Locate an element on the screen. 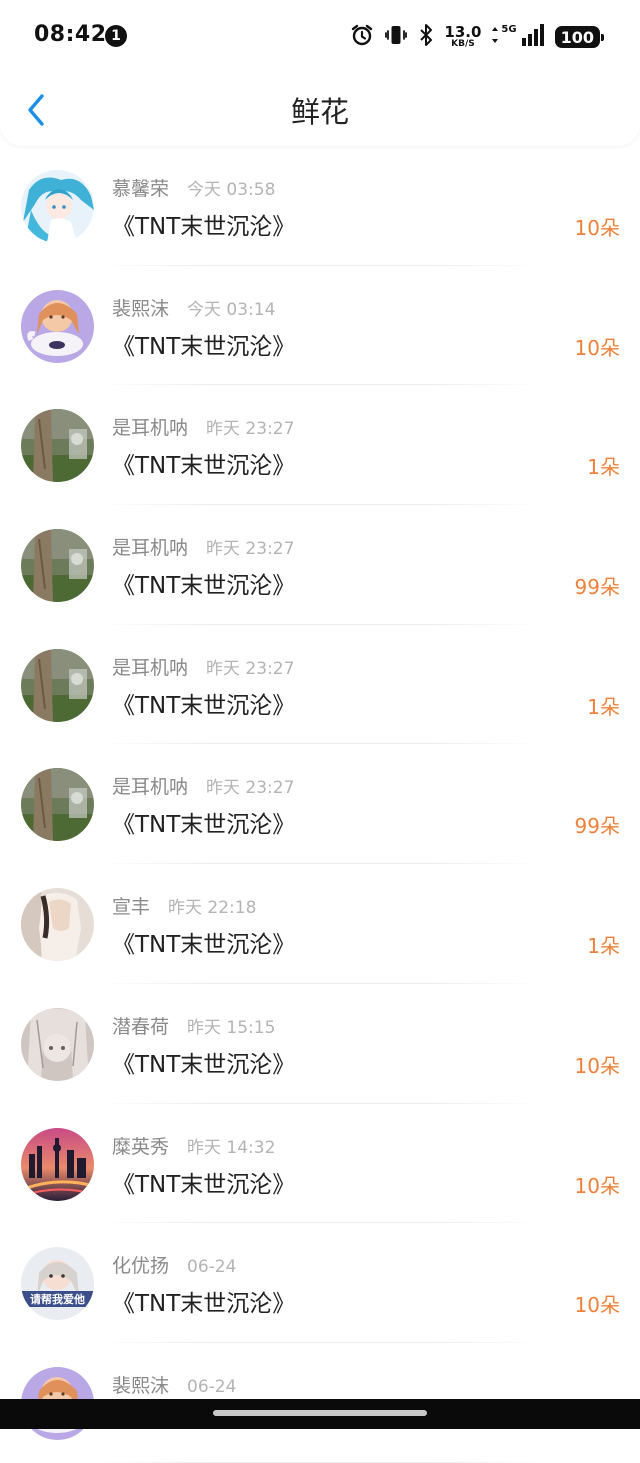 The height and width of the screenshot is (1463, 640). item-meta: 潜春荷 昨天 15:15 is located at coordinates (193, 1025).